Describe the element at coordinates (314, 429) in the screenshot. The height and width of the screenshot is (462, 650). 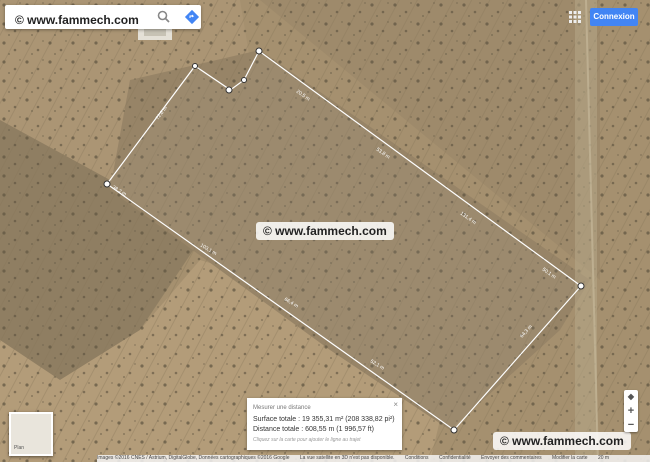
I see `total-distance: Distance totale : 608,55 m (1 996,57 ft)` at that location.